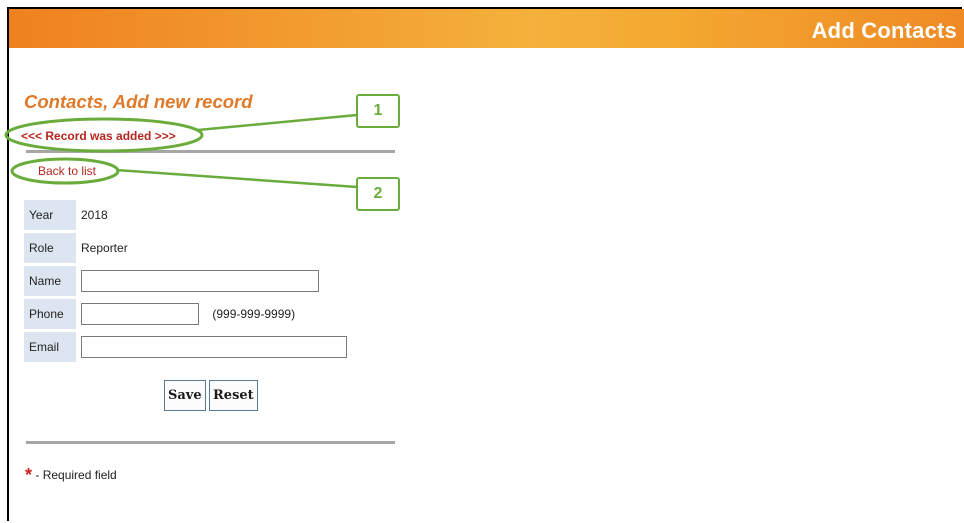 The width and height of the screenshot is (964, 523). I want to click on annotation-overlay, so click(181, 151).